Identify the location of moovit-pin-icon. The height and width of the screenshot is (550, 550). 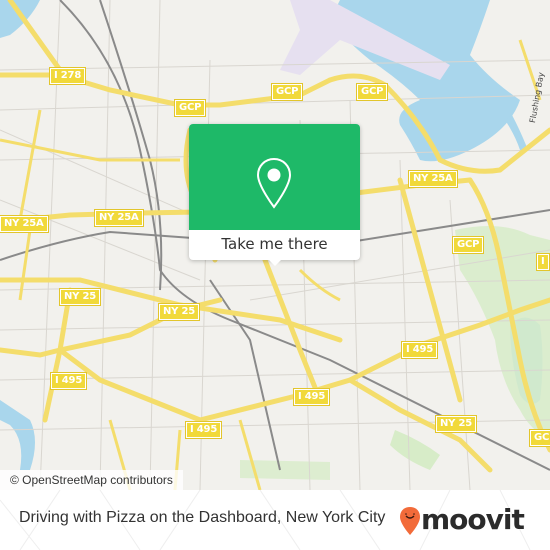
(410, 521).